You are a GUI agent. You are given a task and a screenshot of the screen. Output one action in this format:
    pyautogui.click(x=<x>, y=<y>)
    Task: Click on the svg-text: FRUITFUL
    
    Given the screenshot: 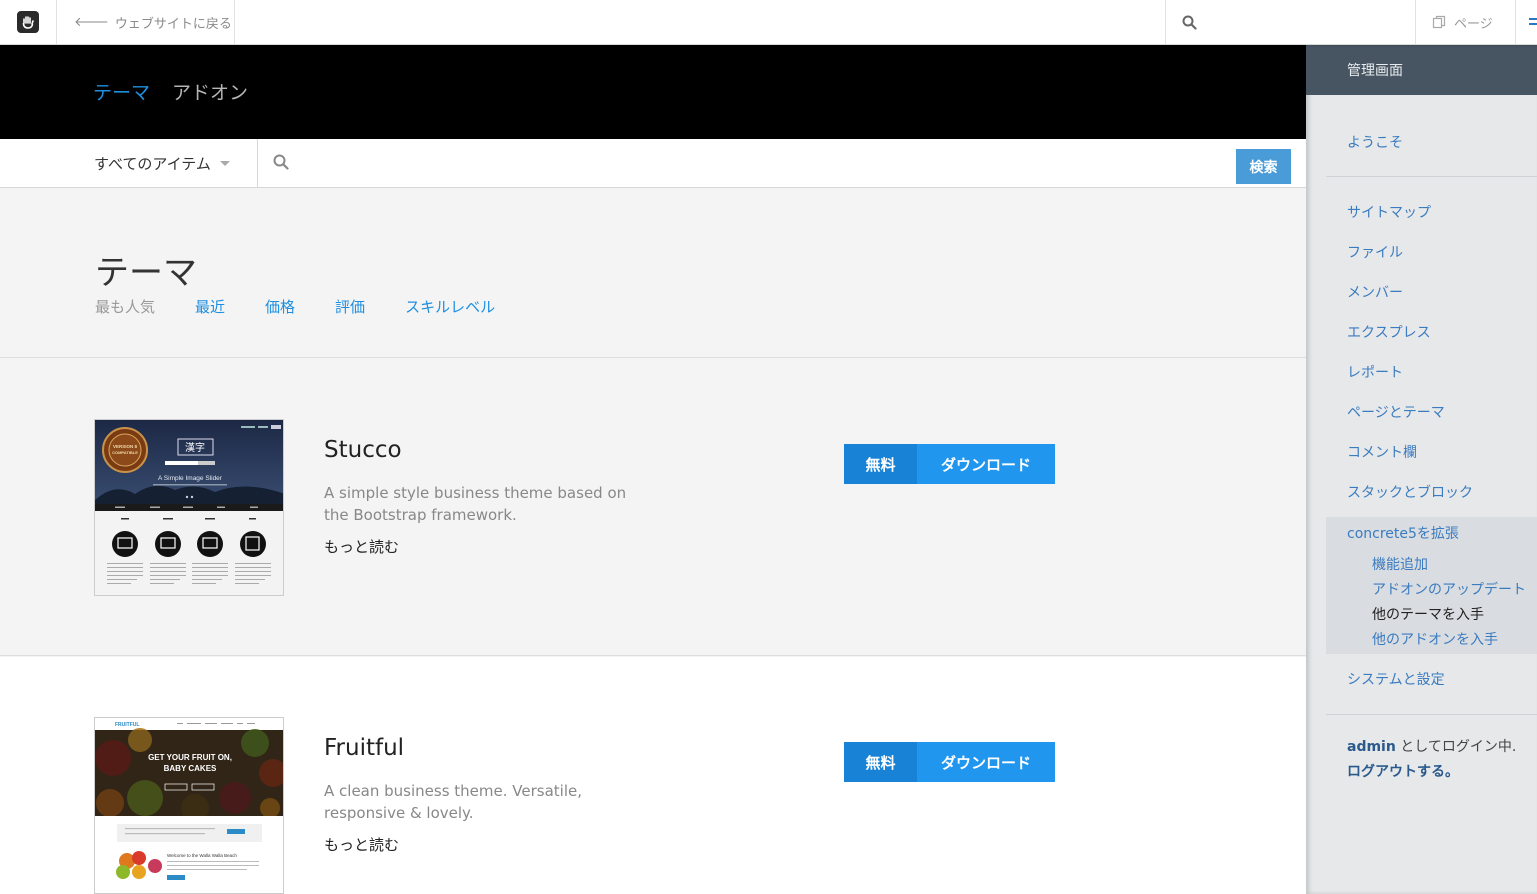 What is the action you would take?
    pyautogui.click(x=127, y=725)
    